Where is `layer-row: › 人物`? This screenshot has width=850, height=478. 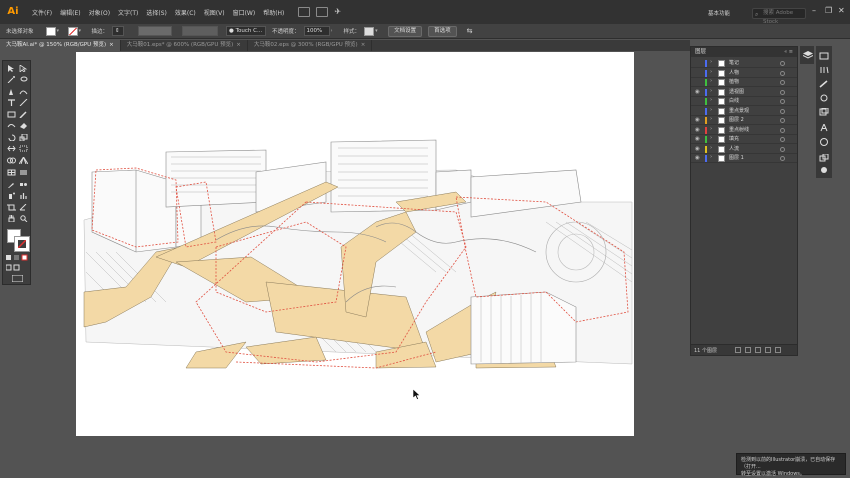 layer-row: › 人物 is located at coordinates (744, 73).